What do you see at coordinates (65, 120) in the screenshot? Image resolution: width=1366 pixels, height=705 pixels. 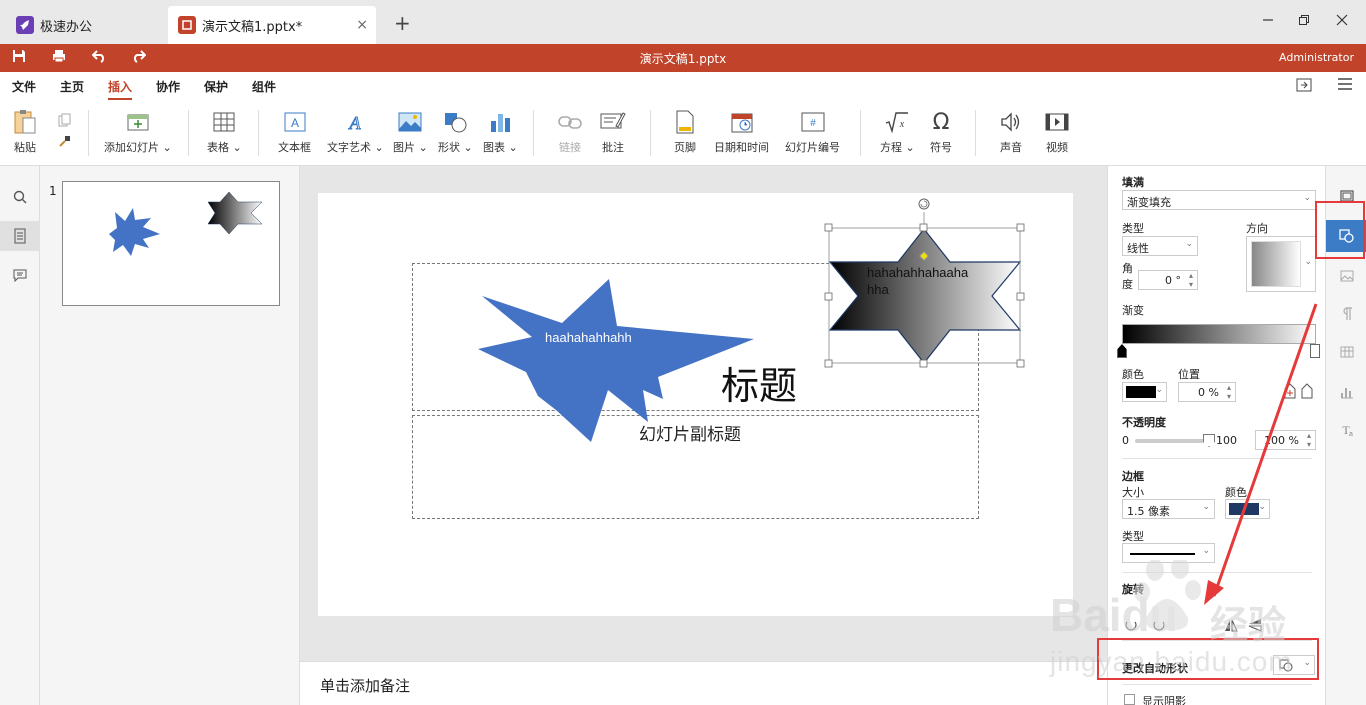 I see `copy-icon` at bounding box center [65, 120].